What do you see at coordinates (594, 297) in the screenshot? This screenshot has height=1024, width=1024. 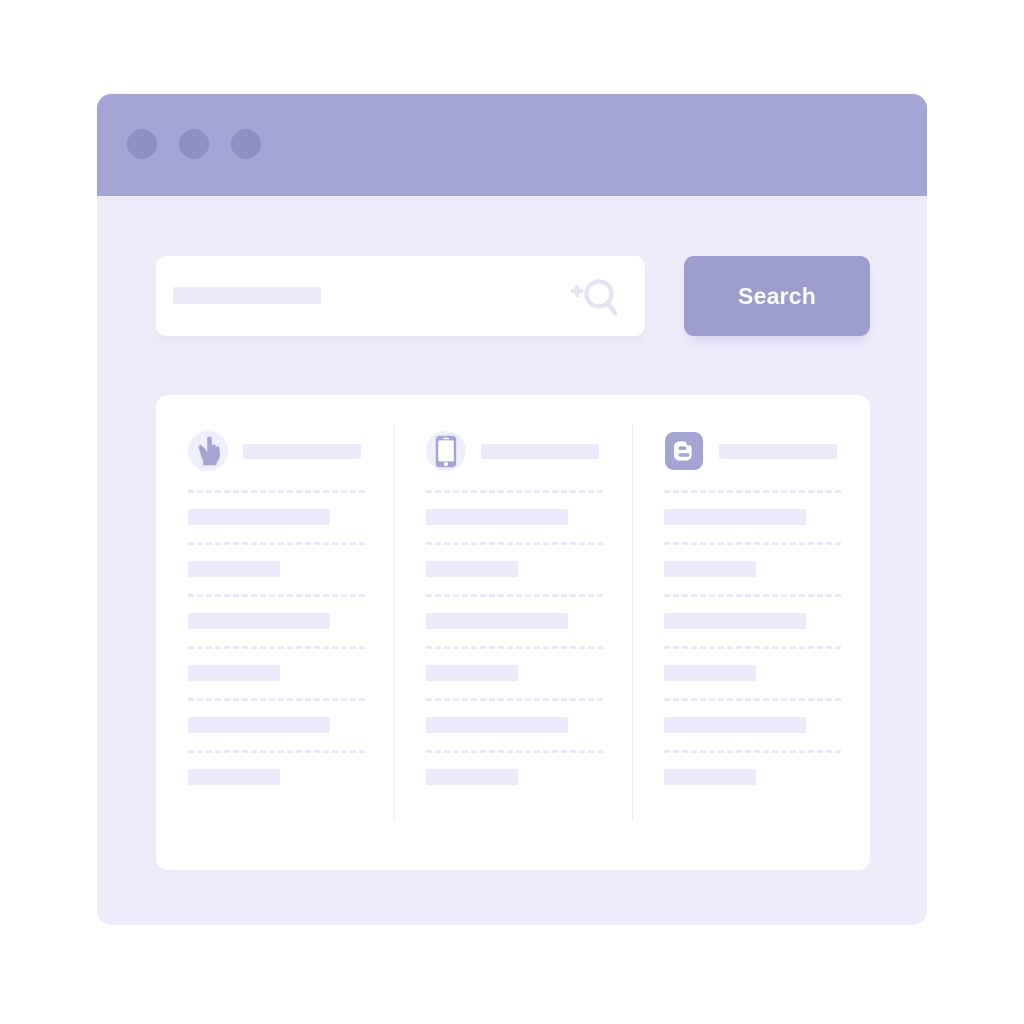 I see `zoom-in-magnifier-icon` at bounding box center [594, 297].